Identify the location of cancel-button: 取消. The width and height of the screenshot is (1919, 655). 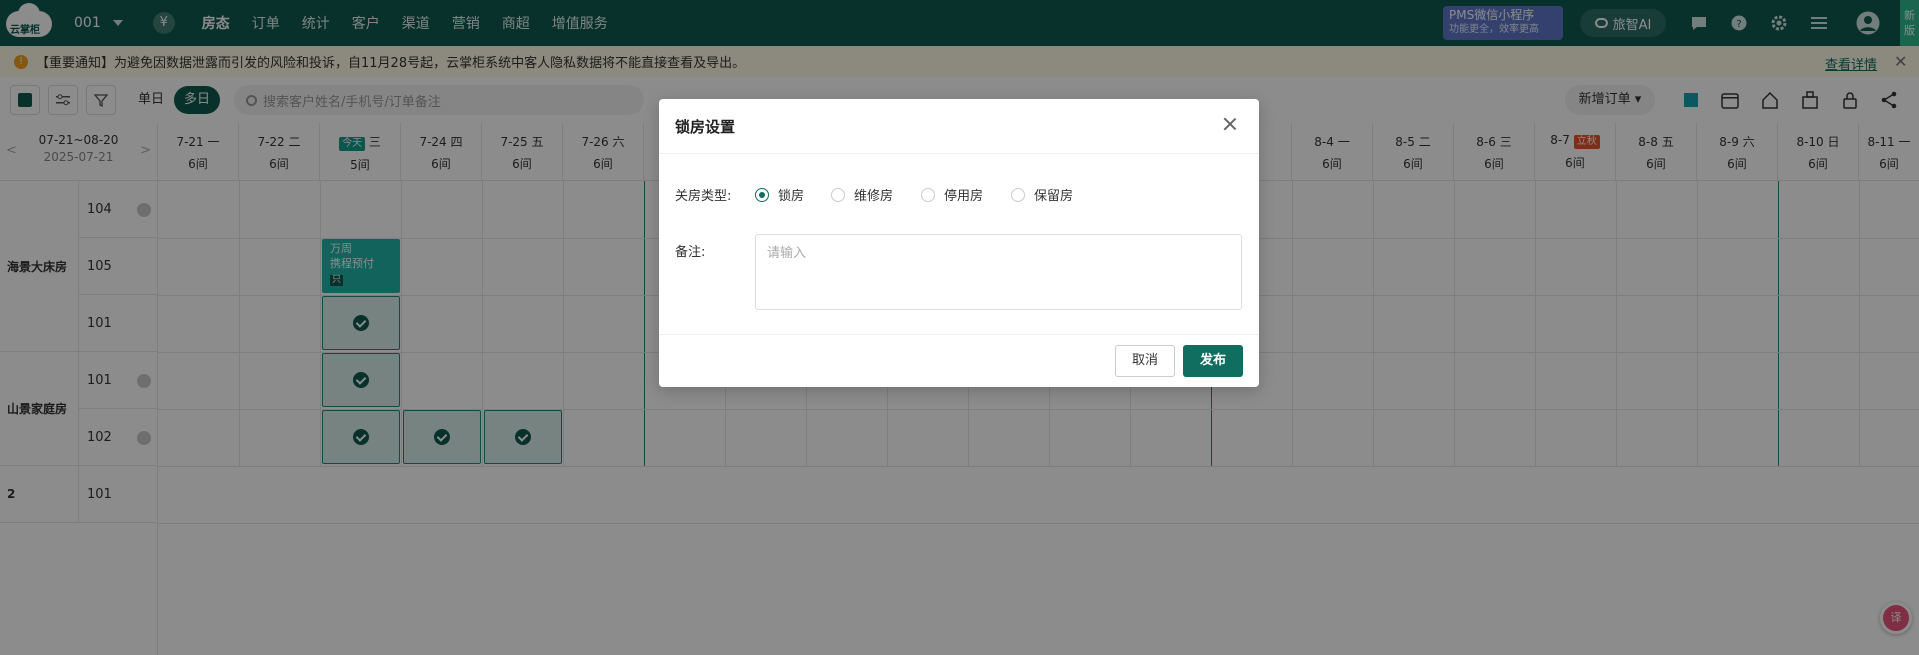
(1145, 361).